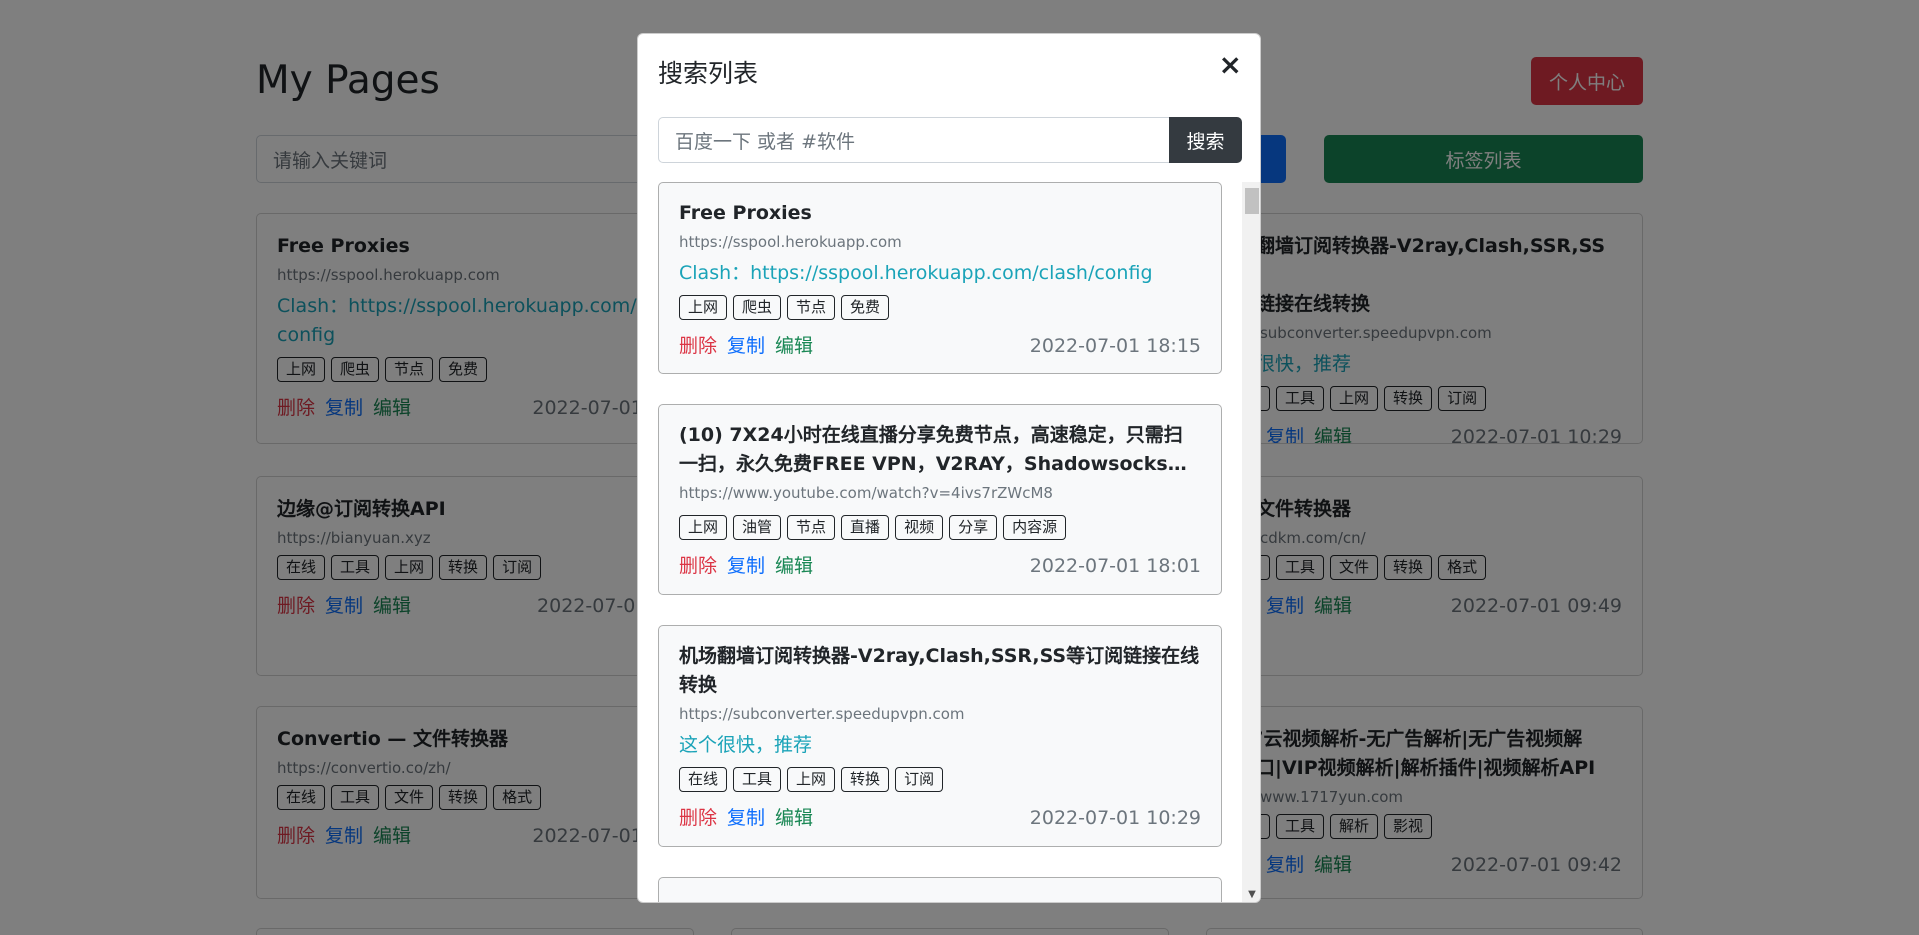 Image resolution: width=1919 pixels, height=935 pixels. I want to click on tag-row: 在线 工具 上网 转换 订阅, so click(940, 779).